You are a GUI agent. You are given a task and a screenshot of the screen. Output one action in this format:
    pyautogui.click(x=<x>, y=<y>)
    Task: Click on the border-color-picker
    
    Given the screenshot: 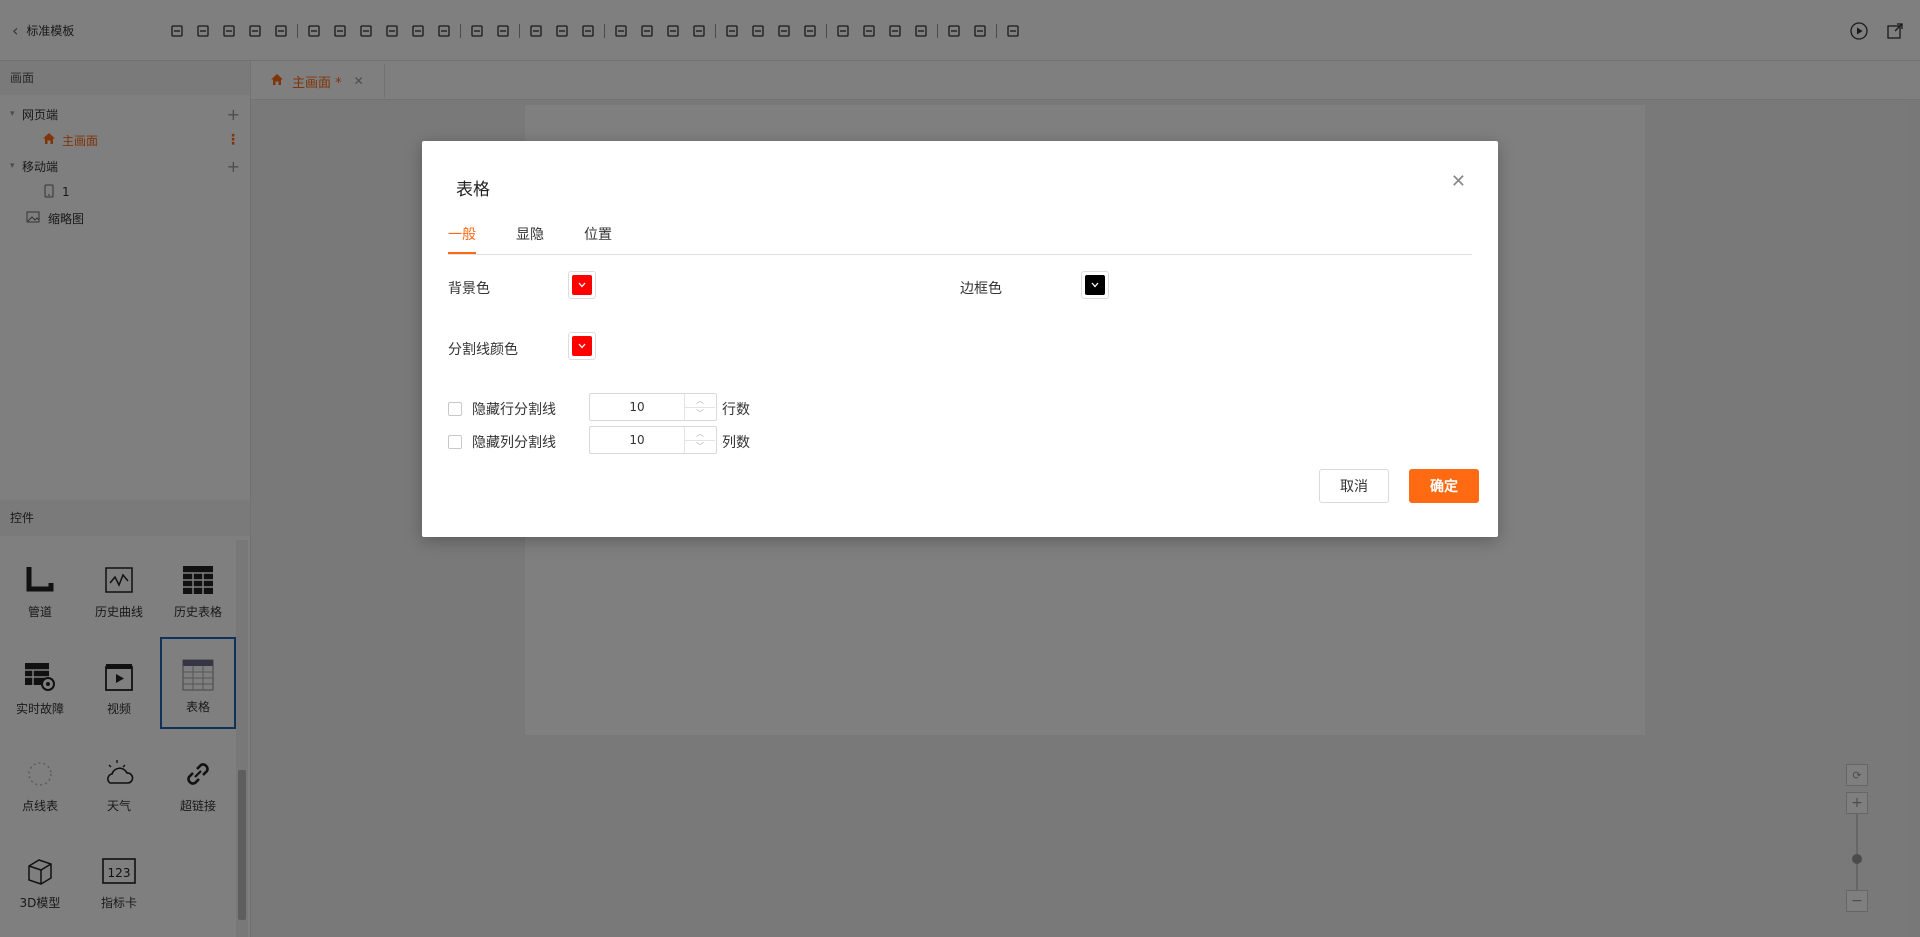 What is the action you would take?
    pyautogui.click(x=1095, y=285)
    